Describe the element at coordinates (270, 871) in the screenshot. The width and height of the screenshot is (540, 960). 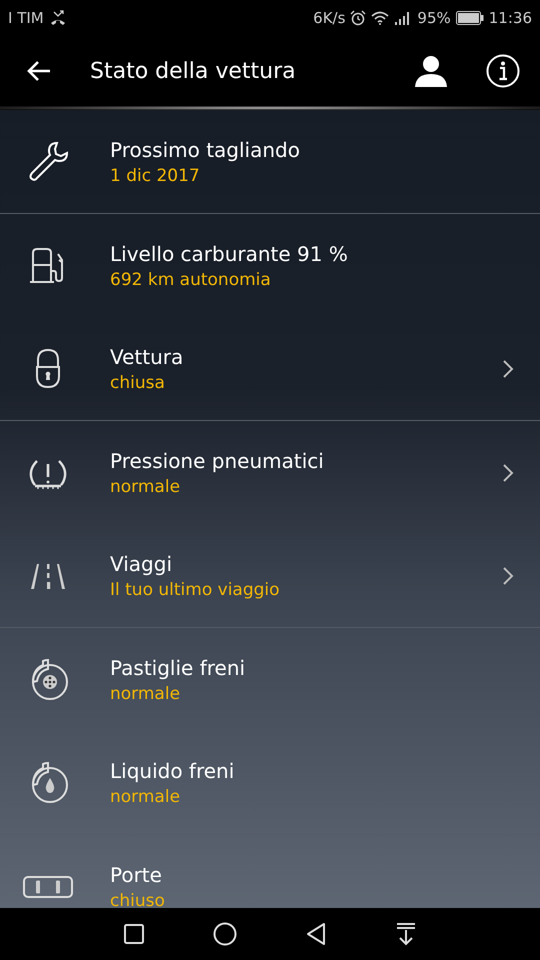
I see `status-row: Porte chiuso` at that location.